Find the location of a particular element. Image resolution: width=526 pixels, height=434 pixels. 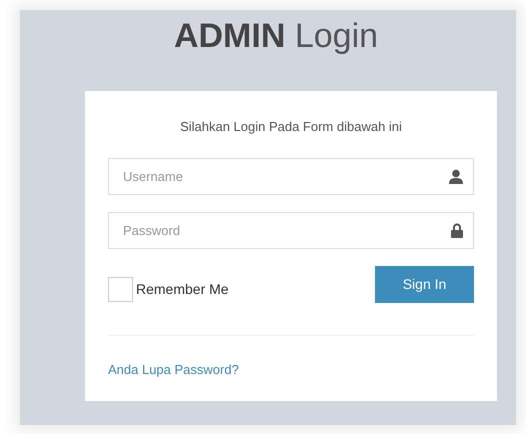

page-title: ADMIN Login is located at coordinates (276, 36).